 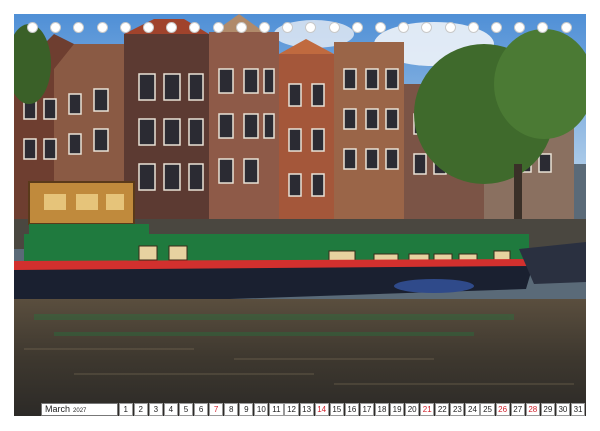 I want to click on day-cell: 22, so click(x=442, y=409).